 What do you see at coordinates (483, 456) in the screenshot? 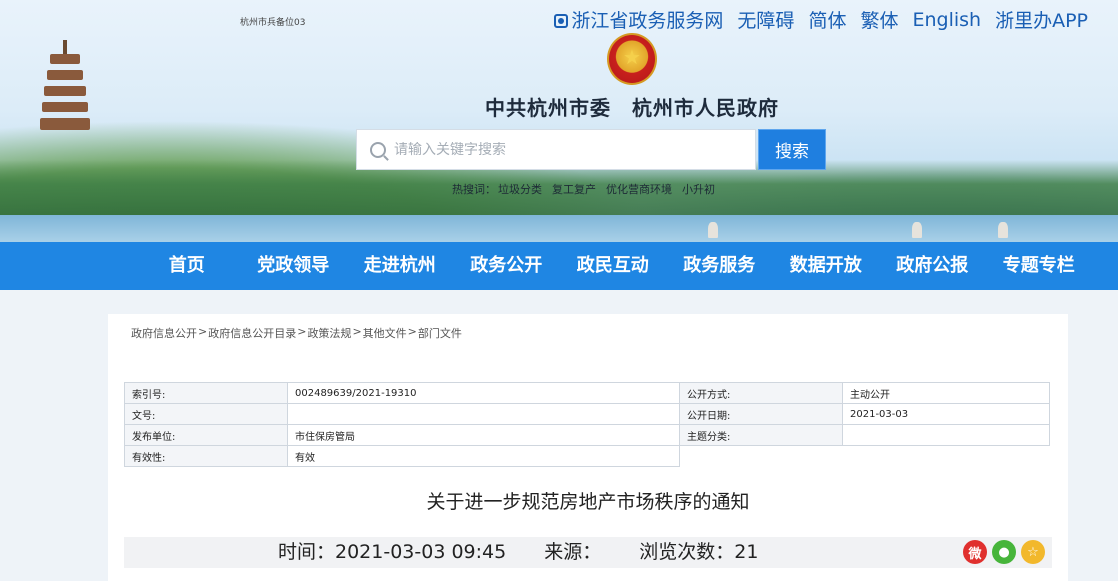
I see `validity-value: 有效` at bounding box center [483, 456].